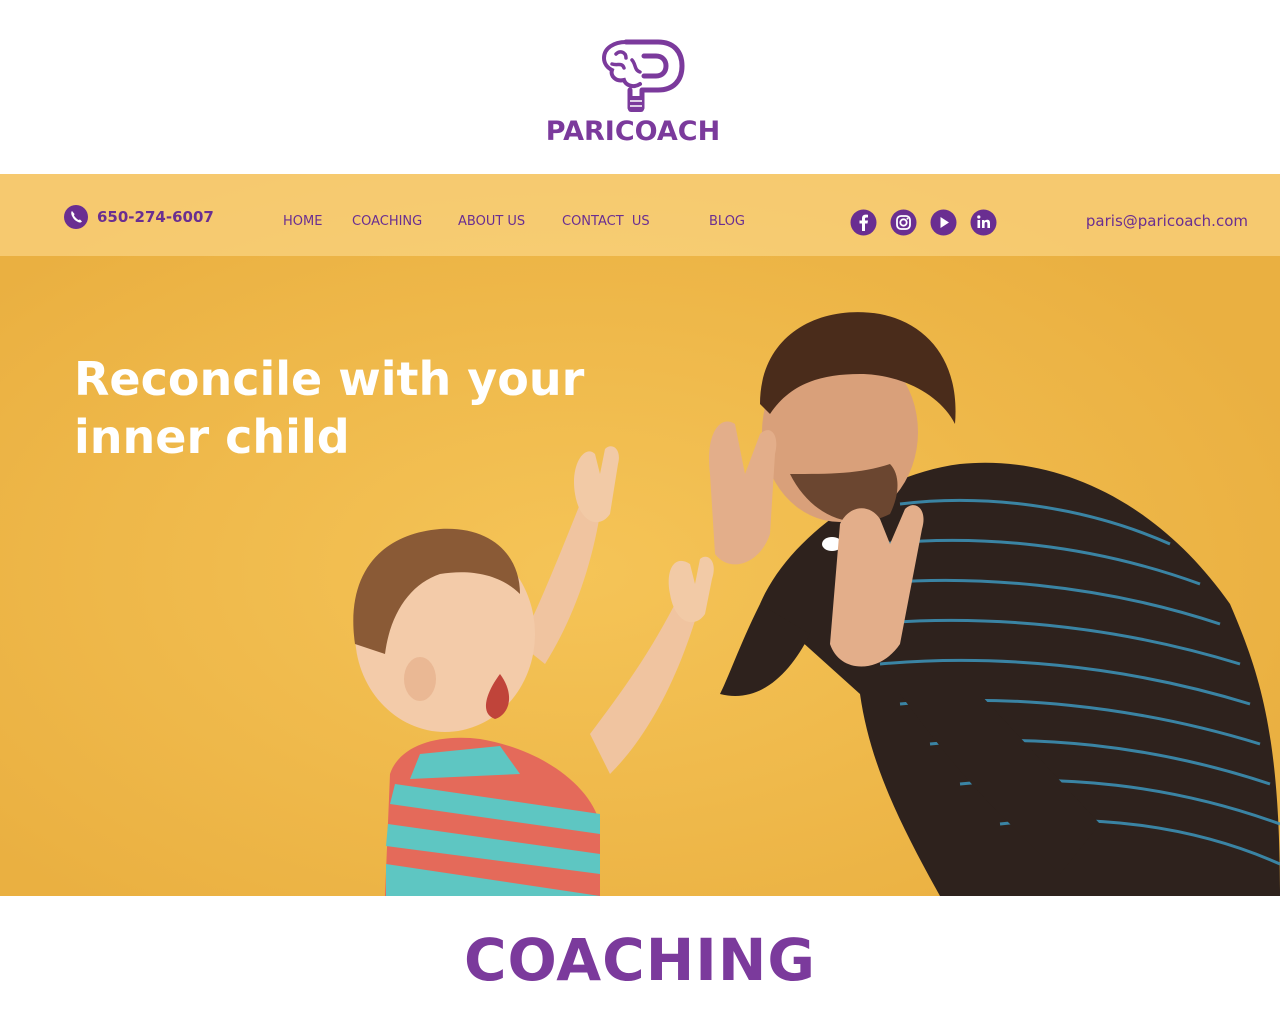  I want to click on linkedin-icon, so click(983, 222).